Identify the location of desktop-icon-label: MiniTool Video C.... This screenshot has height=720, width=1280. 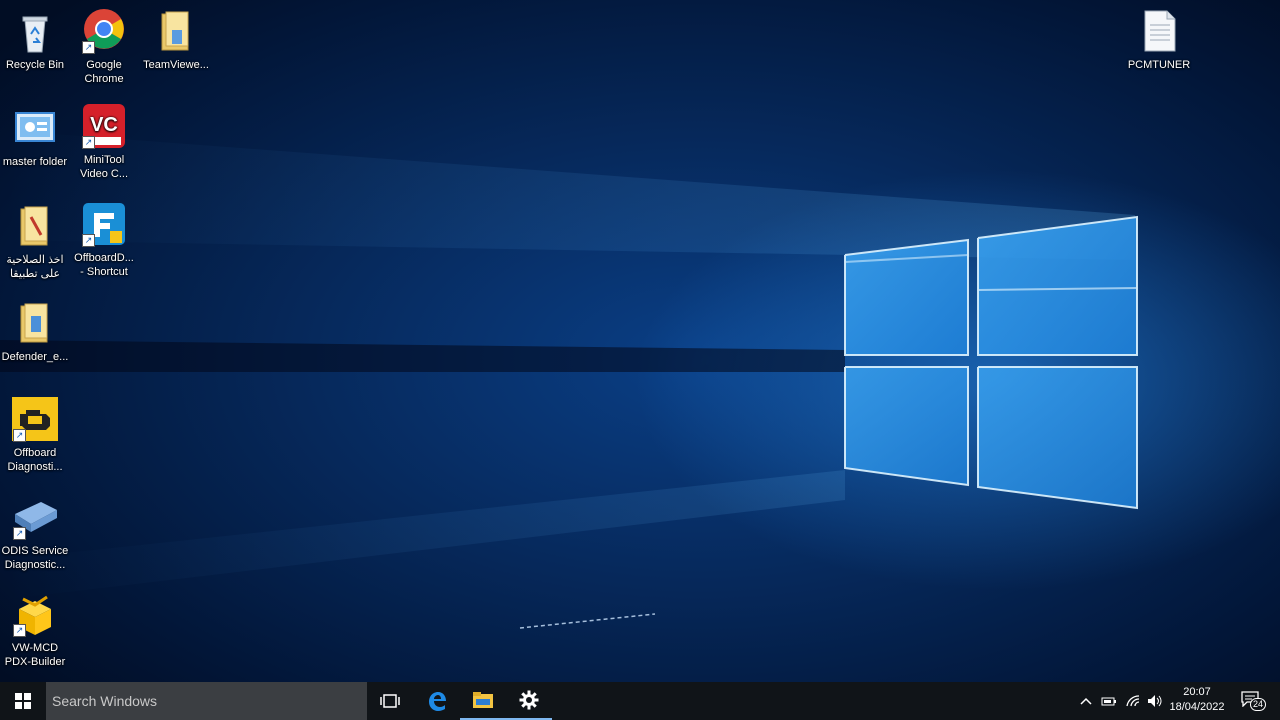
(104, 167).